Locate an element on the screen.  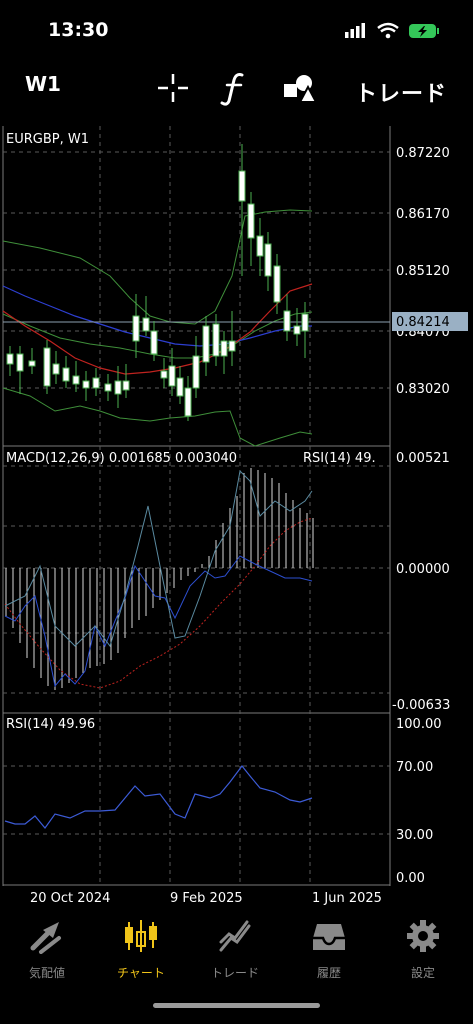
rsi-tick: 100.00 is located at coordinates (419, 724).